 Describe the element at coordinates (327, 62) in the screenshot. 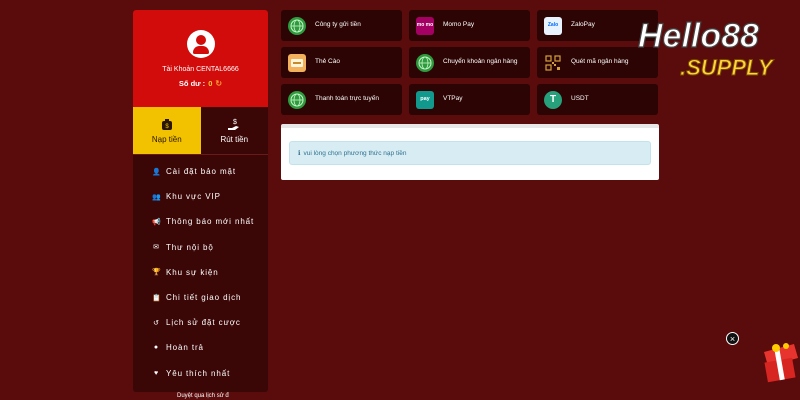

I see `payment-label: Thẻ Cào` at that location.